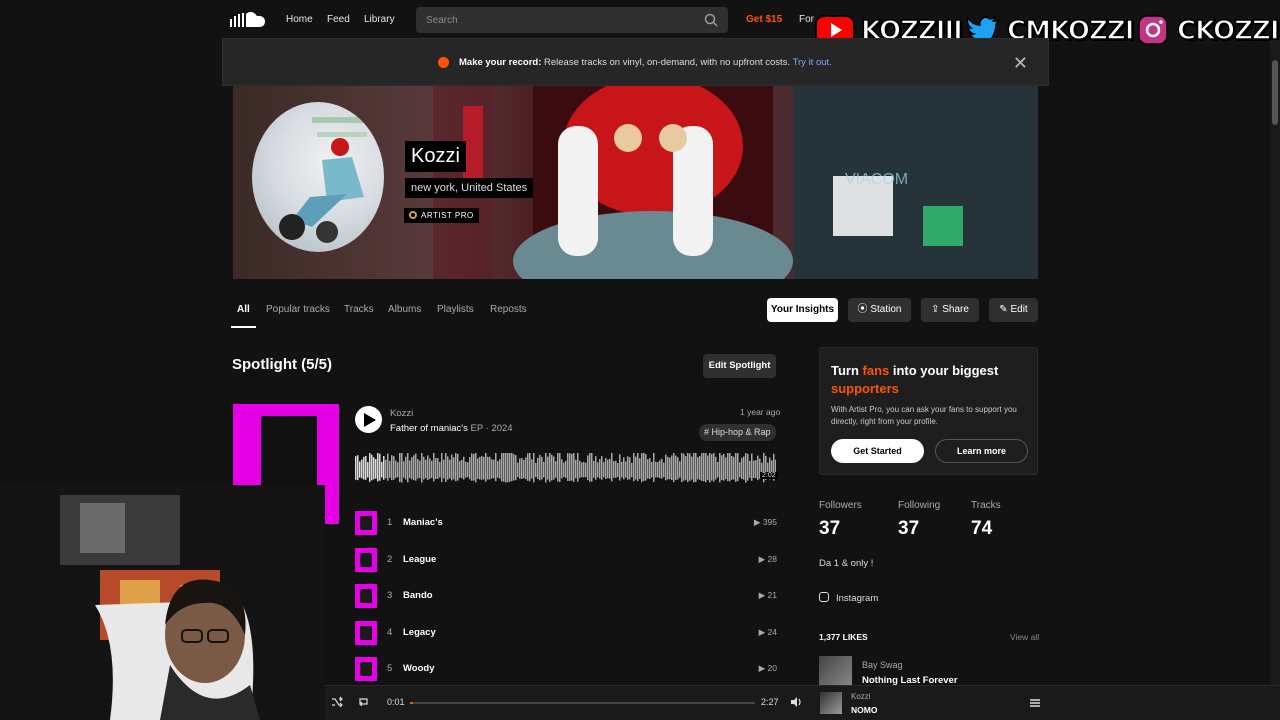 This screenshot has width=1280, height=720. I want to click on likes-count: 1,377 LIKES, so click(843, 637).